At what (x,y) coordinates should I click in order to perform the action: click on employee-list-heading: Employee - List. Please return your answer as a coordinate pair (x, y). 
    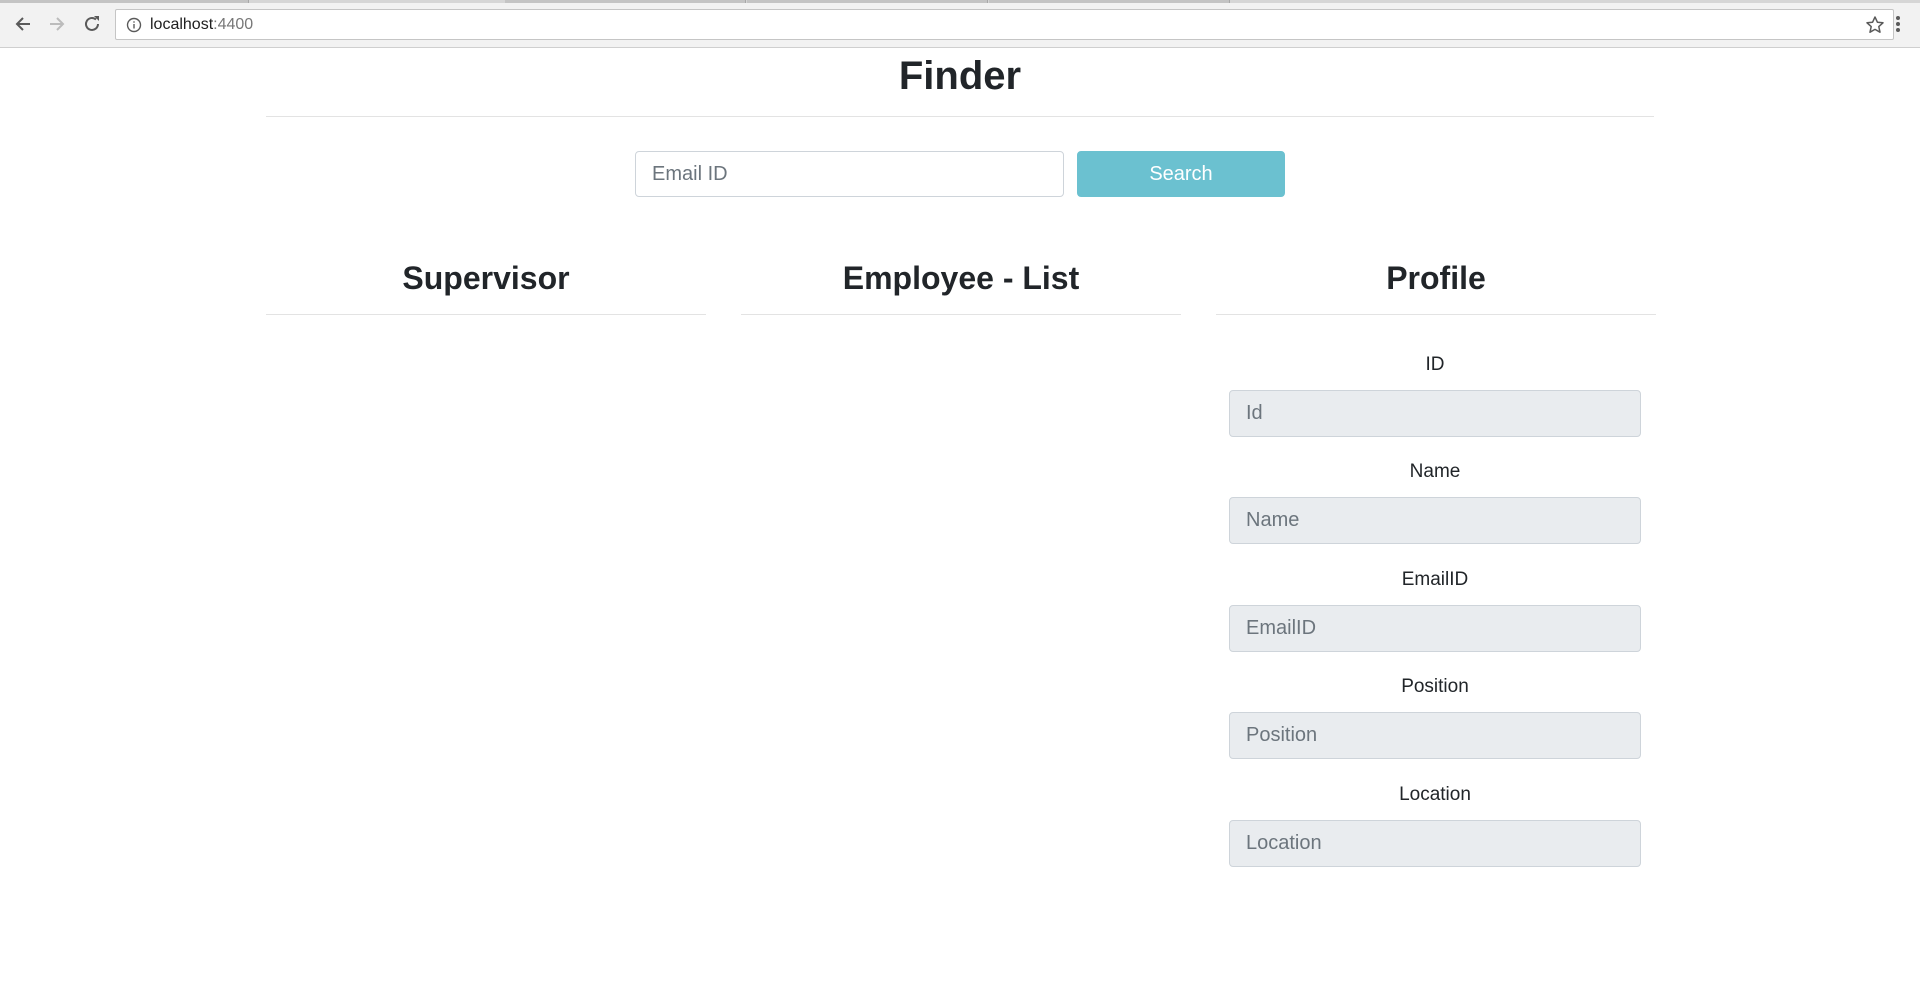
    Looking at the image, I should click on (961, 278).